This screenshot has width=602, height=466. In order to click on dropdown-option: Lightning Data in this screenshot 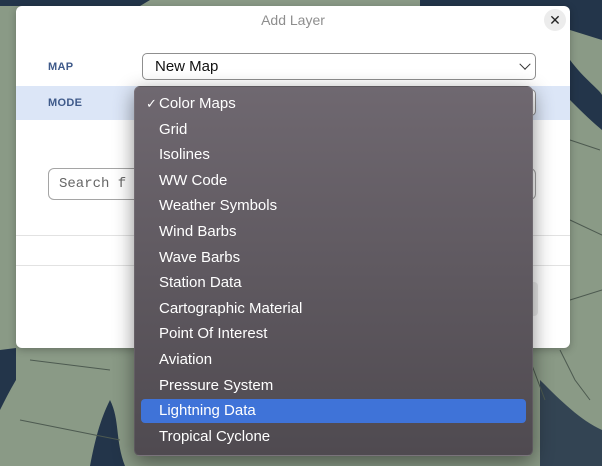, I will do `click(333, 411)`.